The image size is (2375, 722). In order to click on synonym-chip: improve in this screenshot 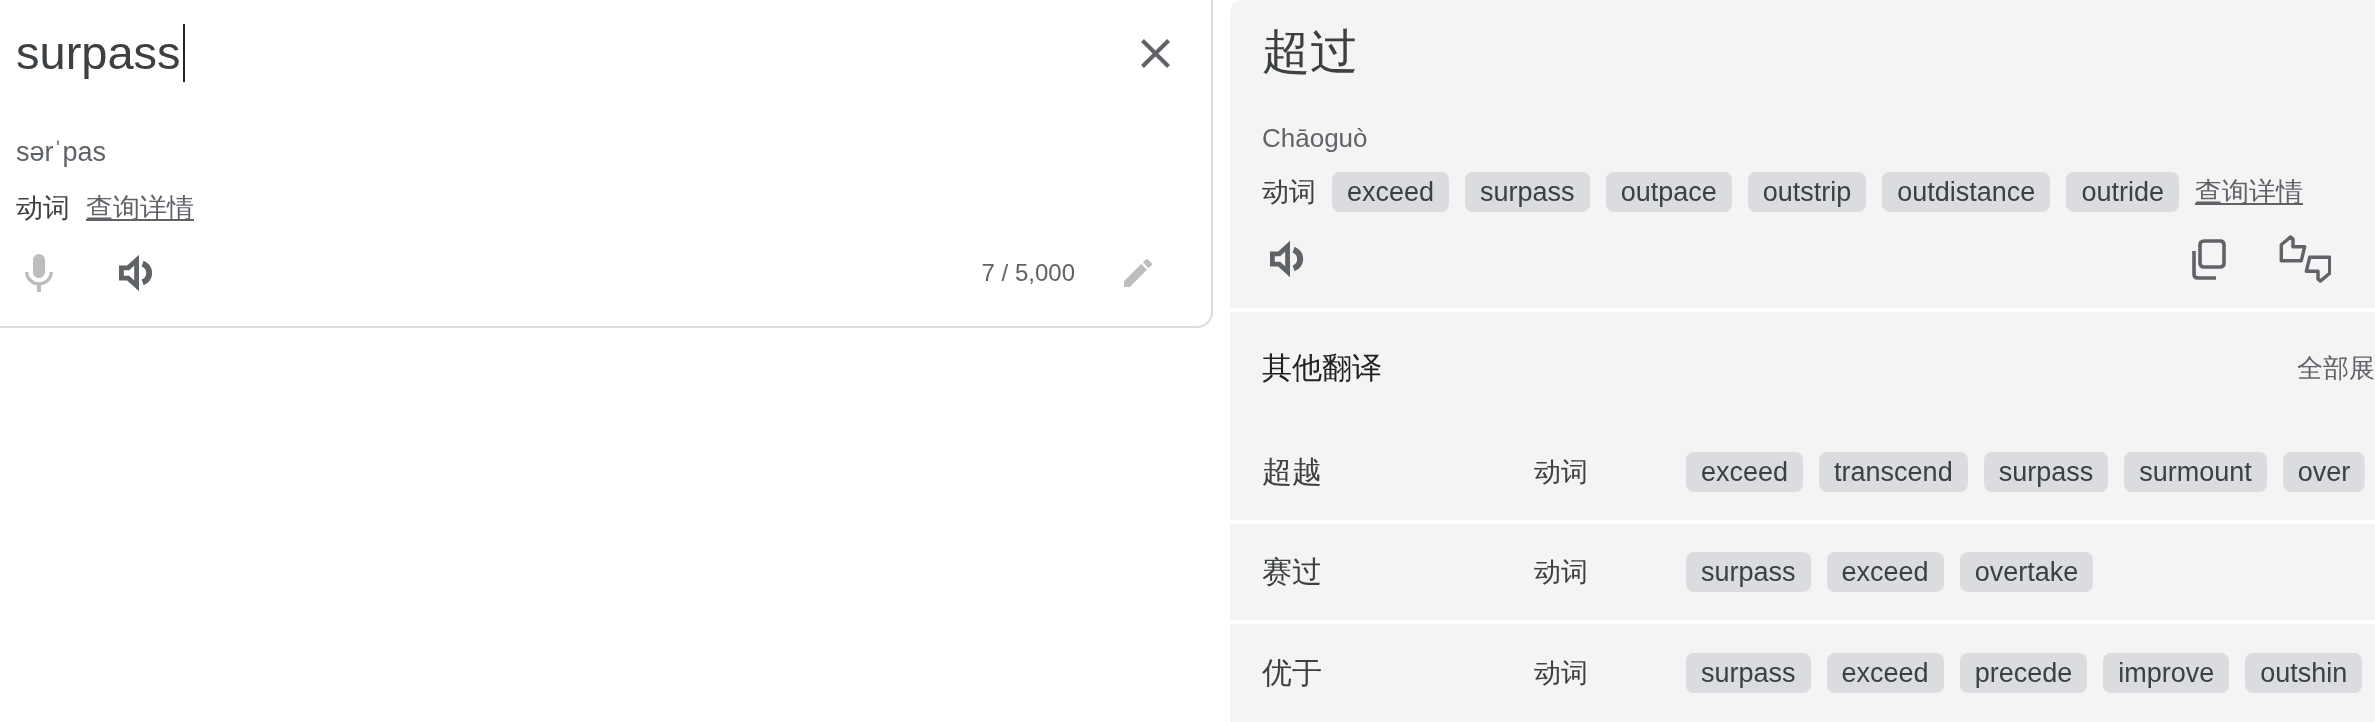, I will do `click(2166, 673)`.